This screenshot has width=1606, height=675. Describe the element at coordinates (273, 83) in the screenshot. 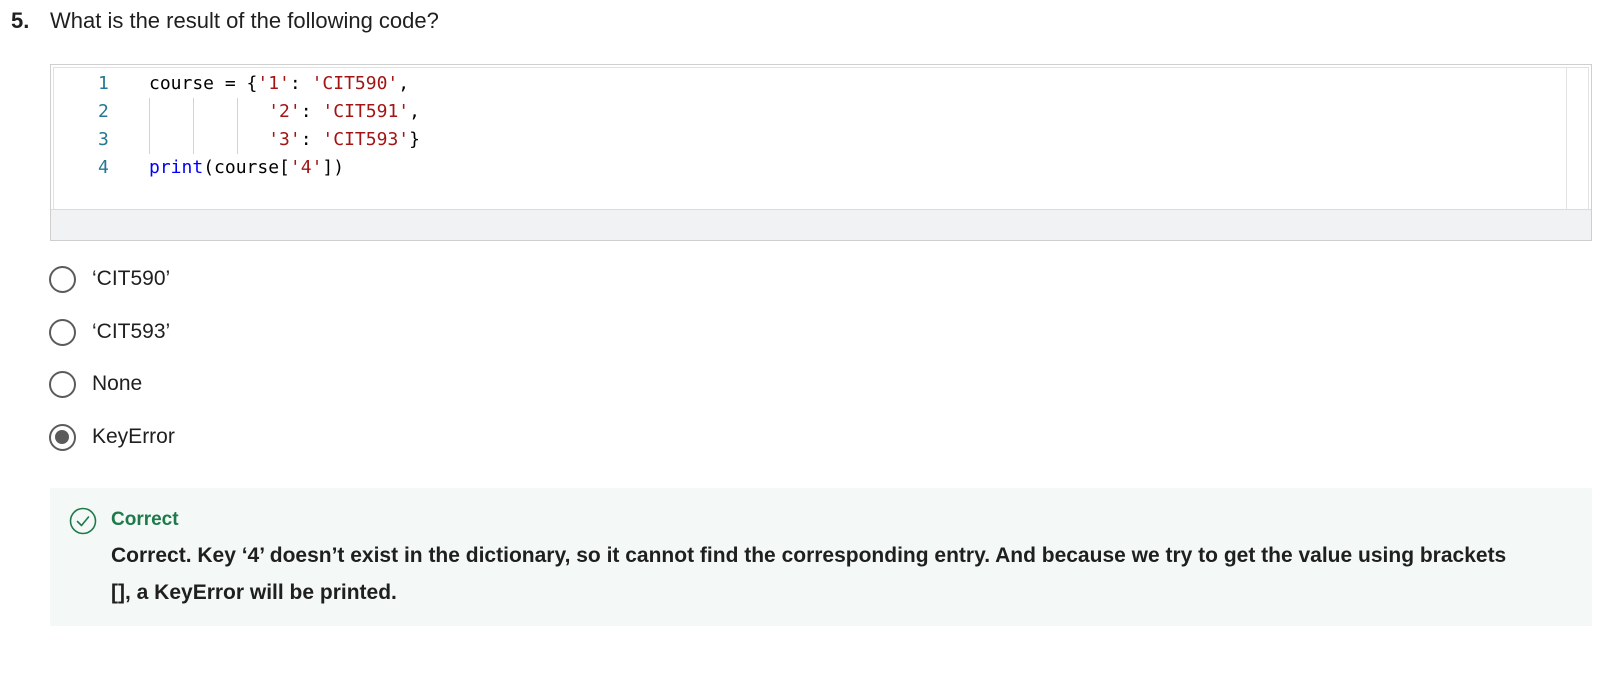

I see `string-token: '1'` at that location.